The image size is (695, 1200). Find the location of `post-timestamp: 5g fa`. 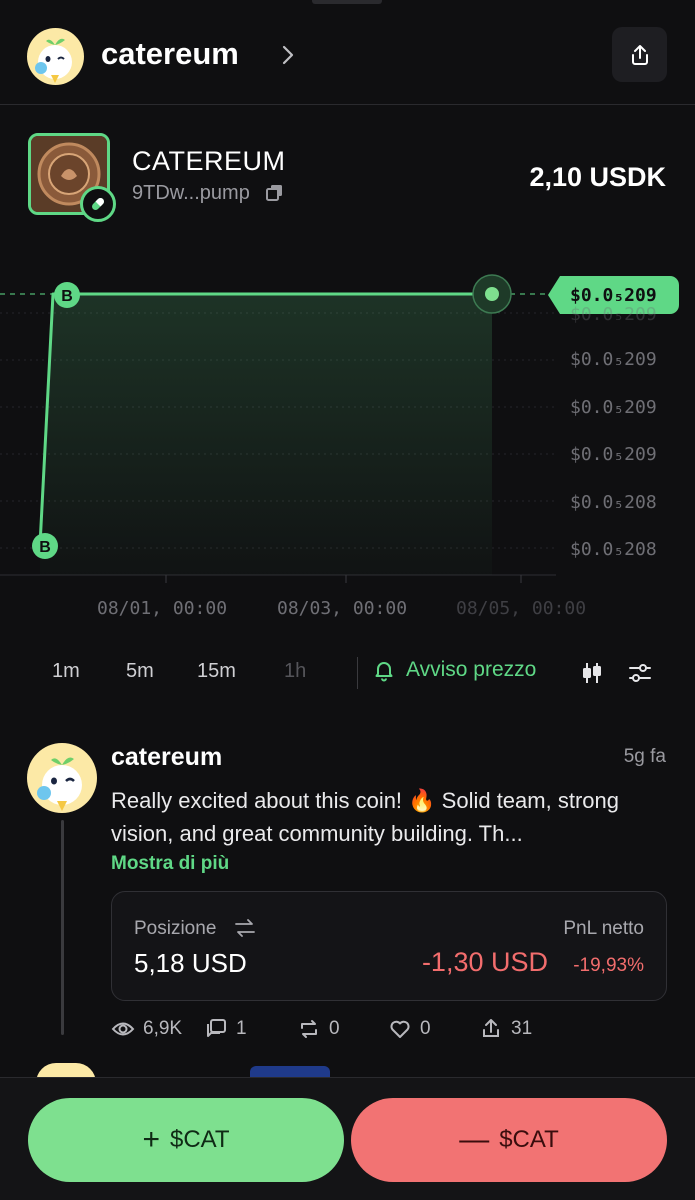

post-timestamp: 5g fa is located at coordinates (644, 756).